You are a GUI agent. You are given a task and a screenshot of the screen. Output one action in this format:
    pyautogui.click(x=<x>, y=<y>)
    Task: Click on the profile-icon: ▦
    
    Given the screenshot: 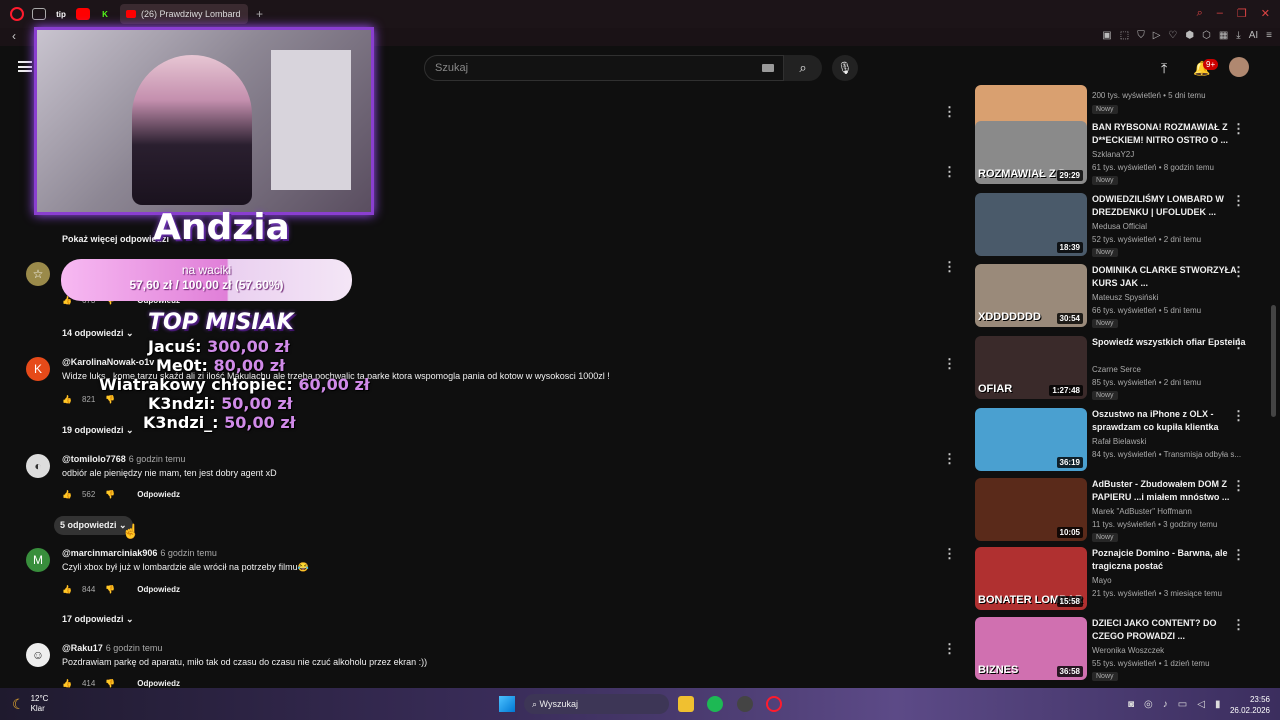 What is the action you would take?
    pyautogui.click(x=1223, y=35)
    